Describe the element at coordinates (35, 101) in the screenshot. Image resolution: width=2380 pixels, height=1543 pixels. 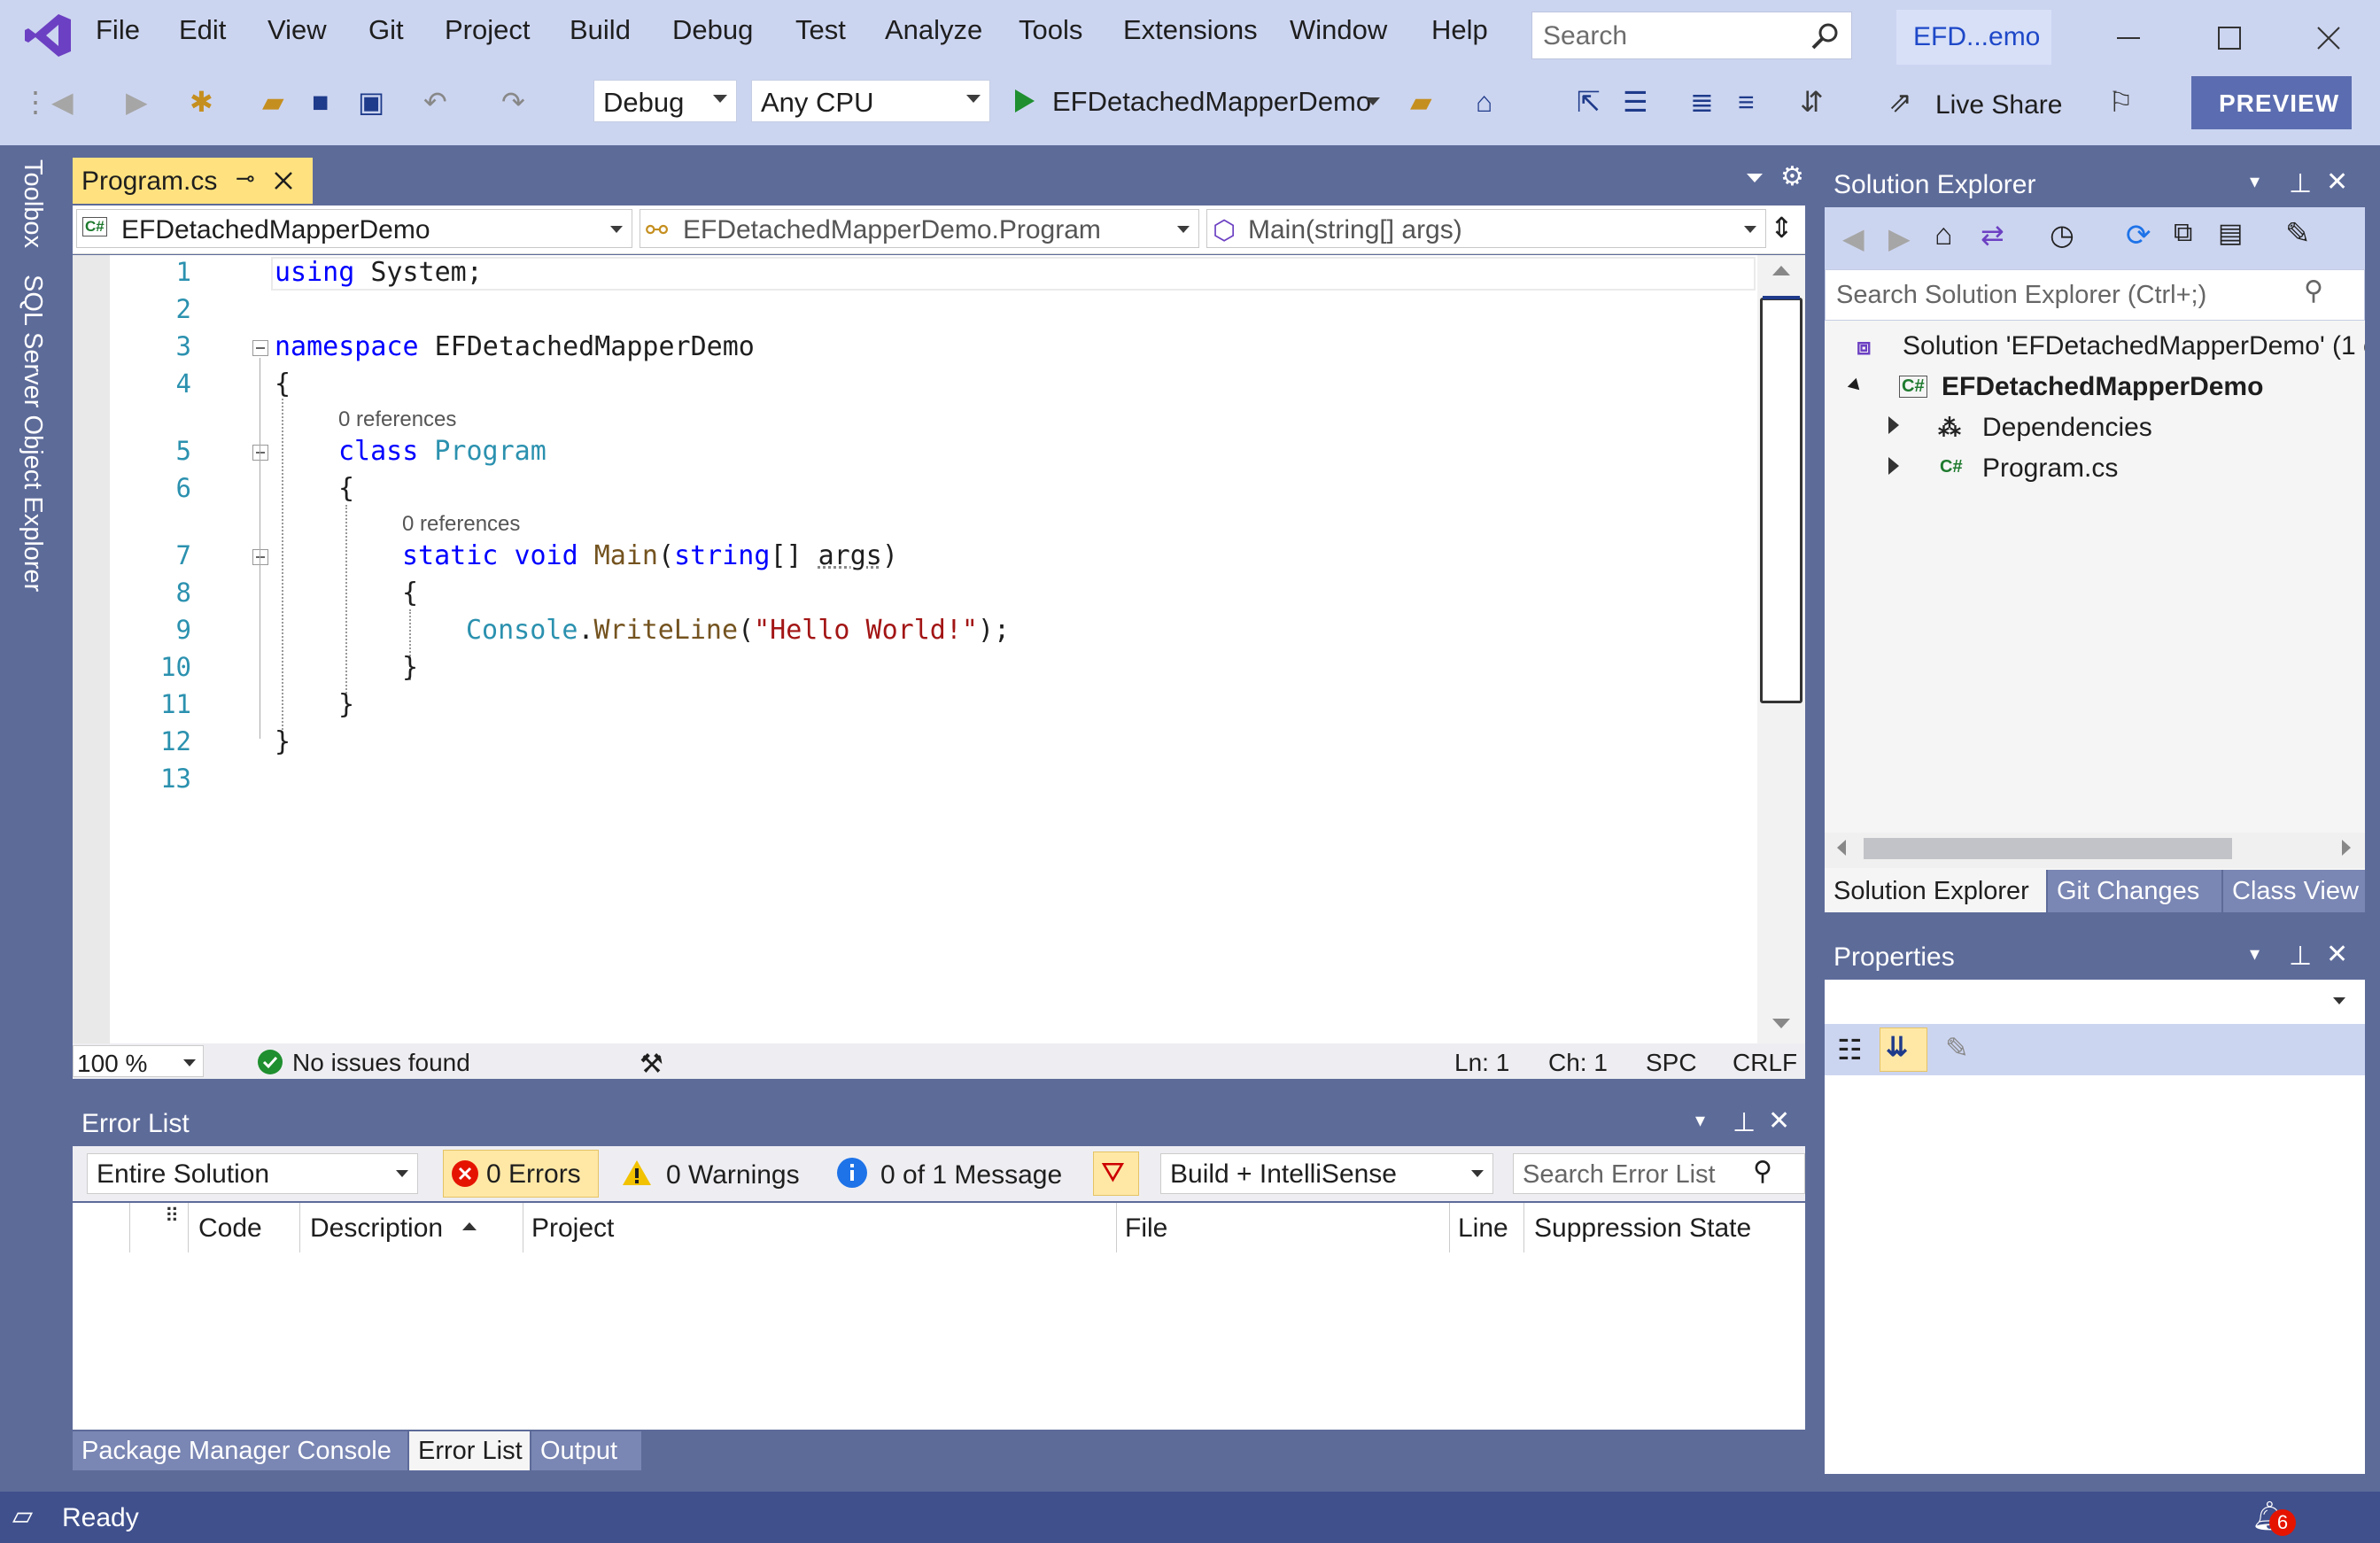
I see `toolbar-grip-icon: ⋮` at that location.